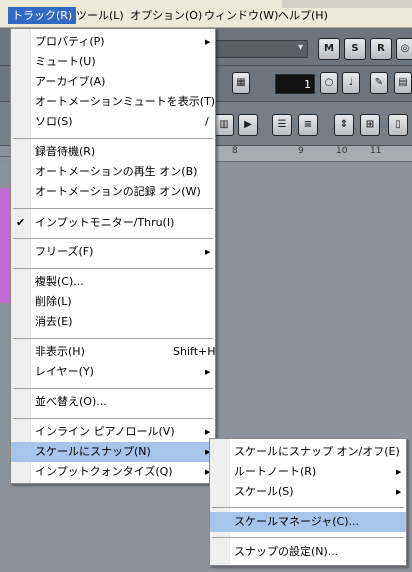  I want to click on menu-item-root-note: ルートノート(R) ▶, so click(308, 472).